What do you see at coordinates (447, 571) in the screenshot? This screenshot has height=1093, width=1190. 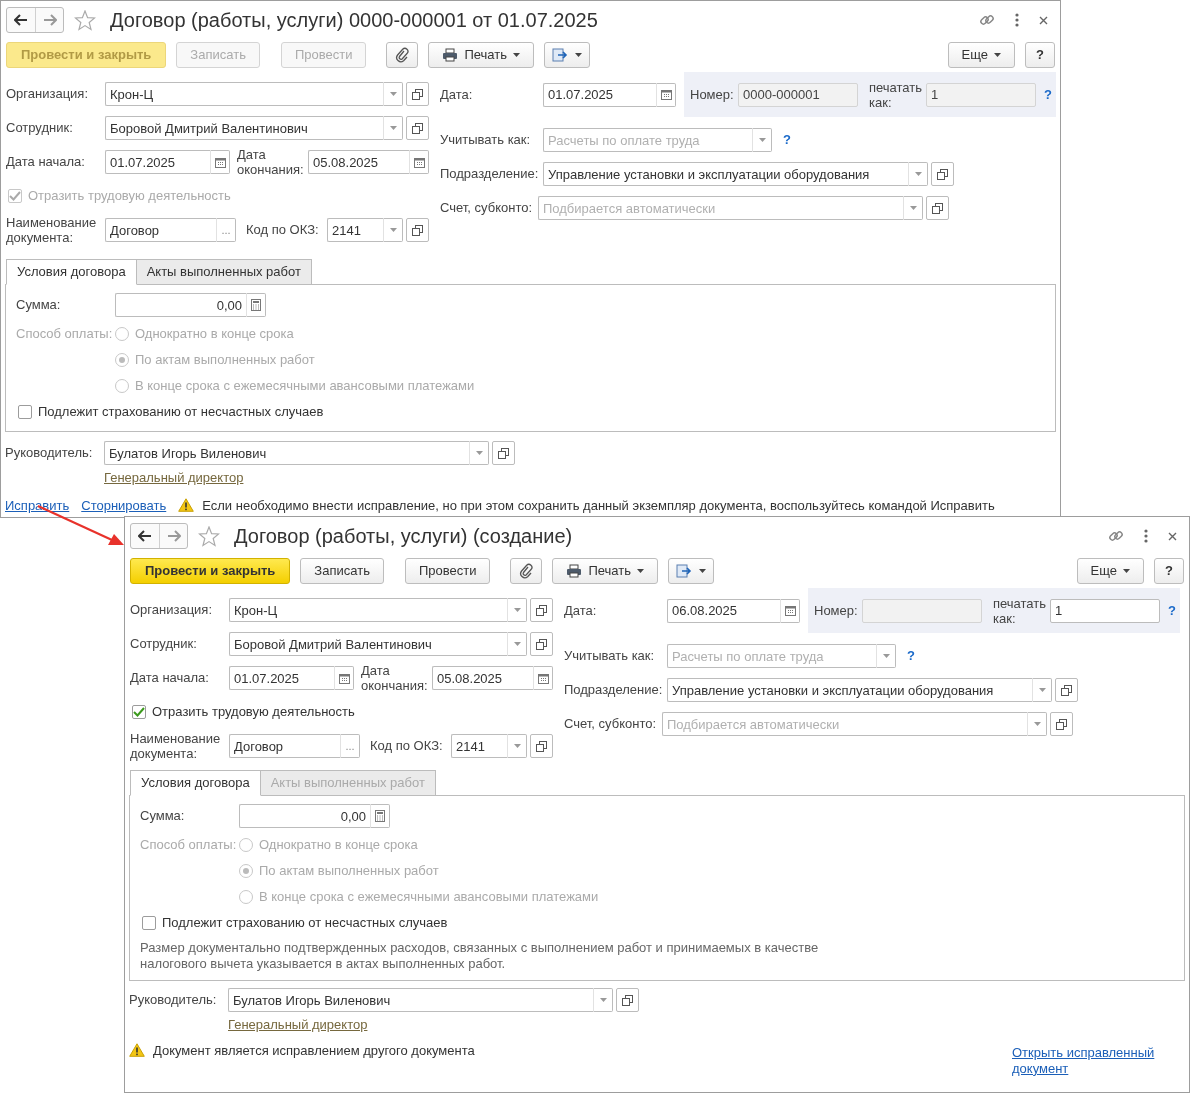 I see `toolbar-button: Провести` at bounding box center [447, 571].